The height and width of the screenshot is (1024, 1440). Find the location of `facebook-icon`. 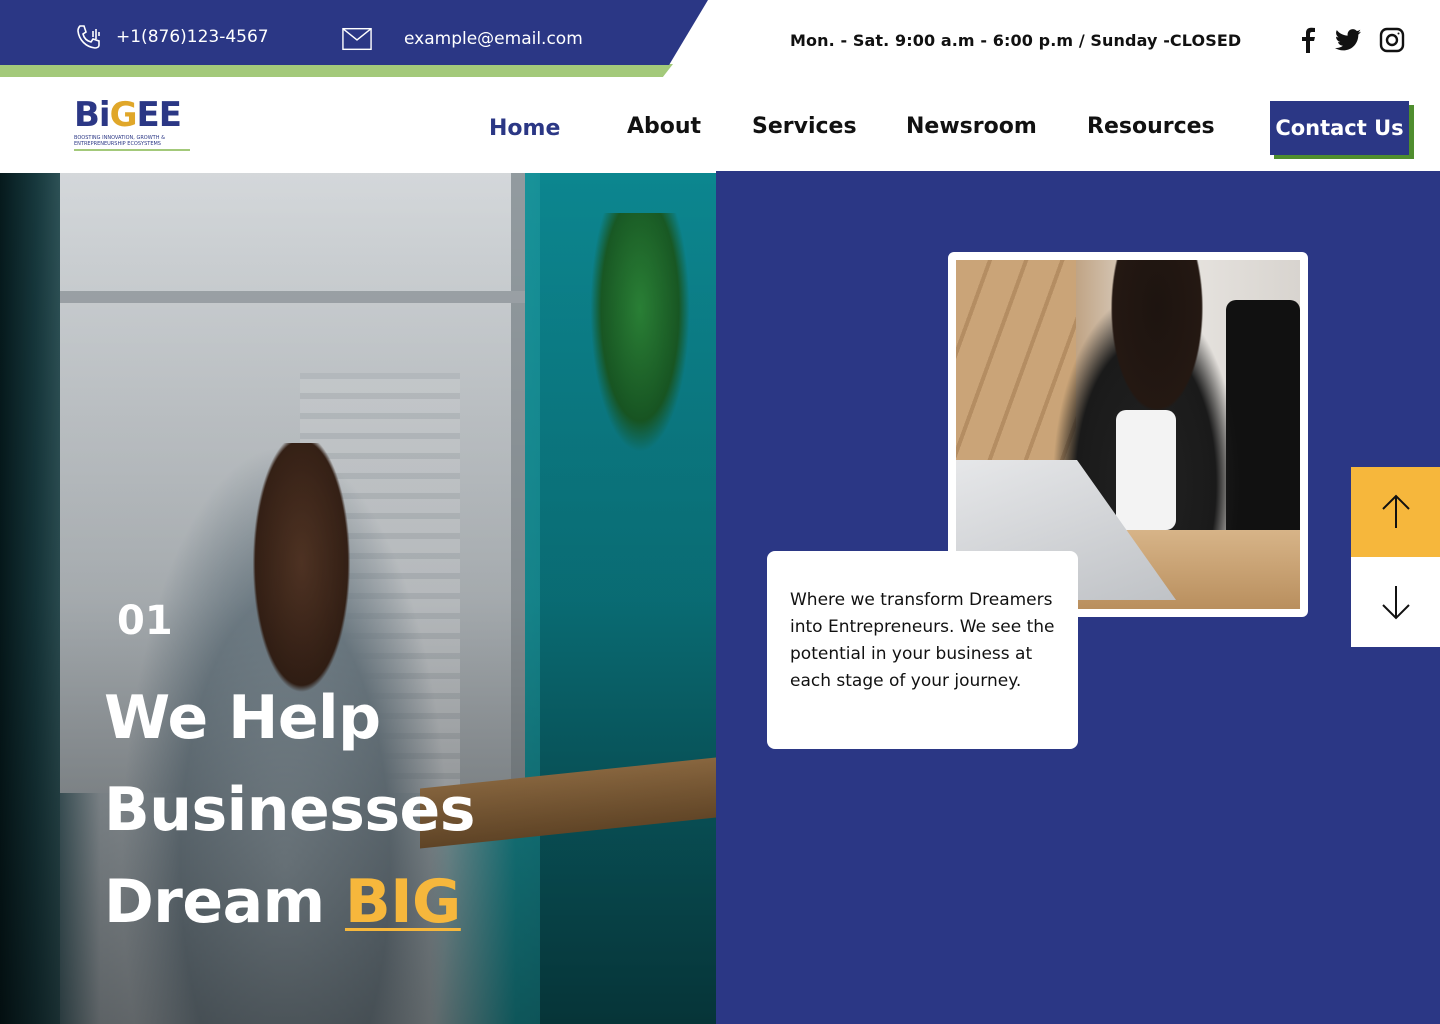

facebook-icon is located at coordinates (1308, 40).